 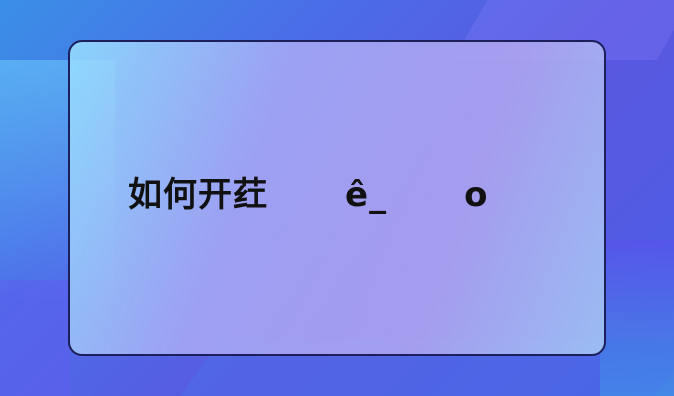 I want to click on decorative-panel-bottom-left, so click(x=35, y=338).